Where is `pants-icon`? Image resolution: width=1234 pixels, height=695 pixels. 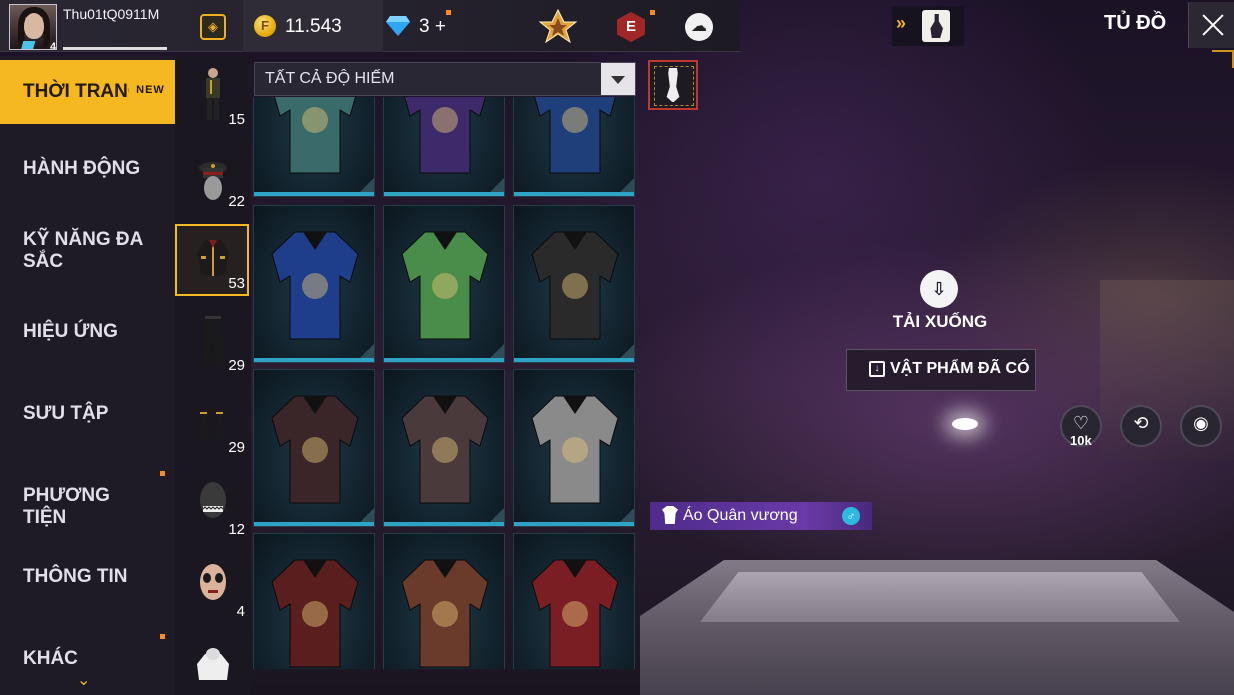 pants-icon is located at coordinates (213, 341).